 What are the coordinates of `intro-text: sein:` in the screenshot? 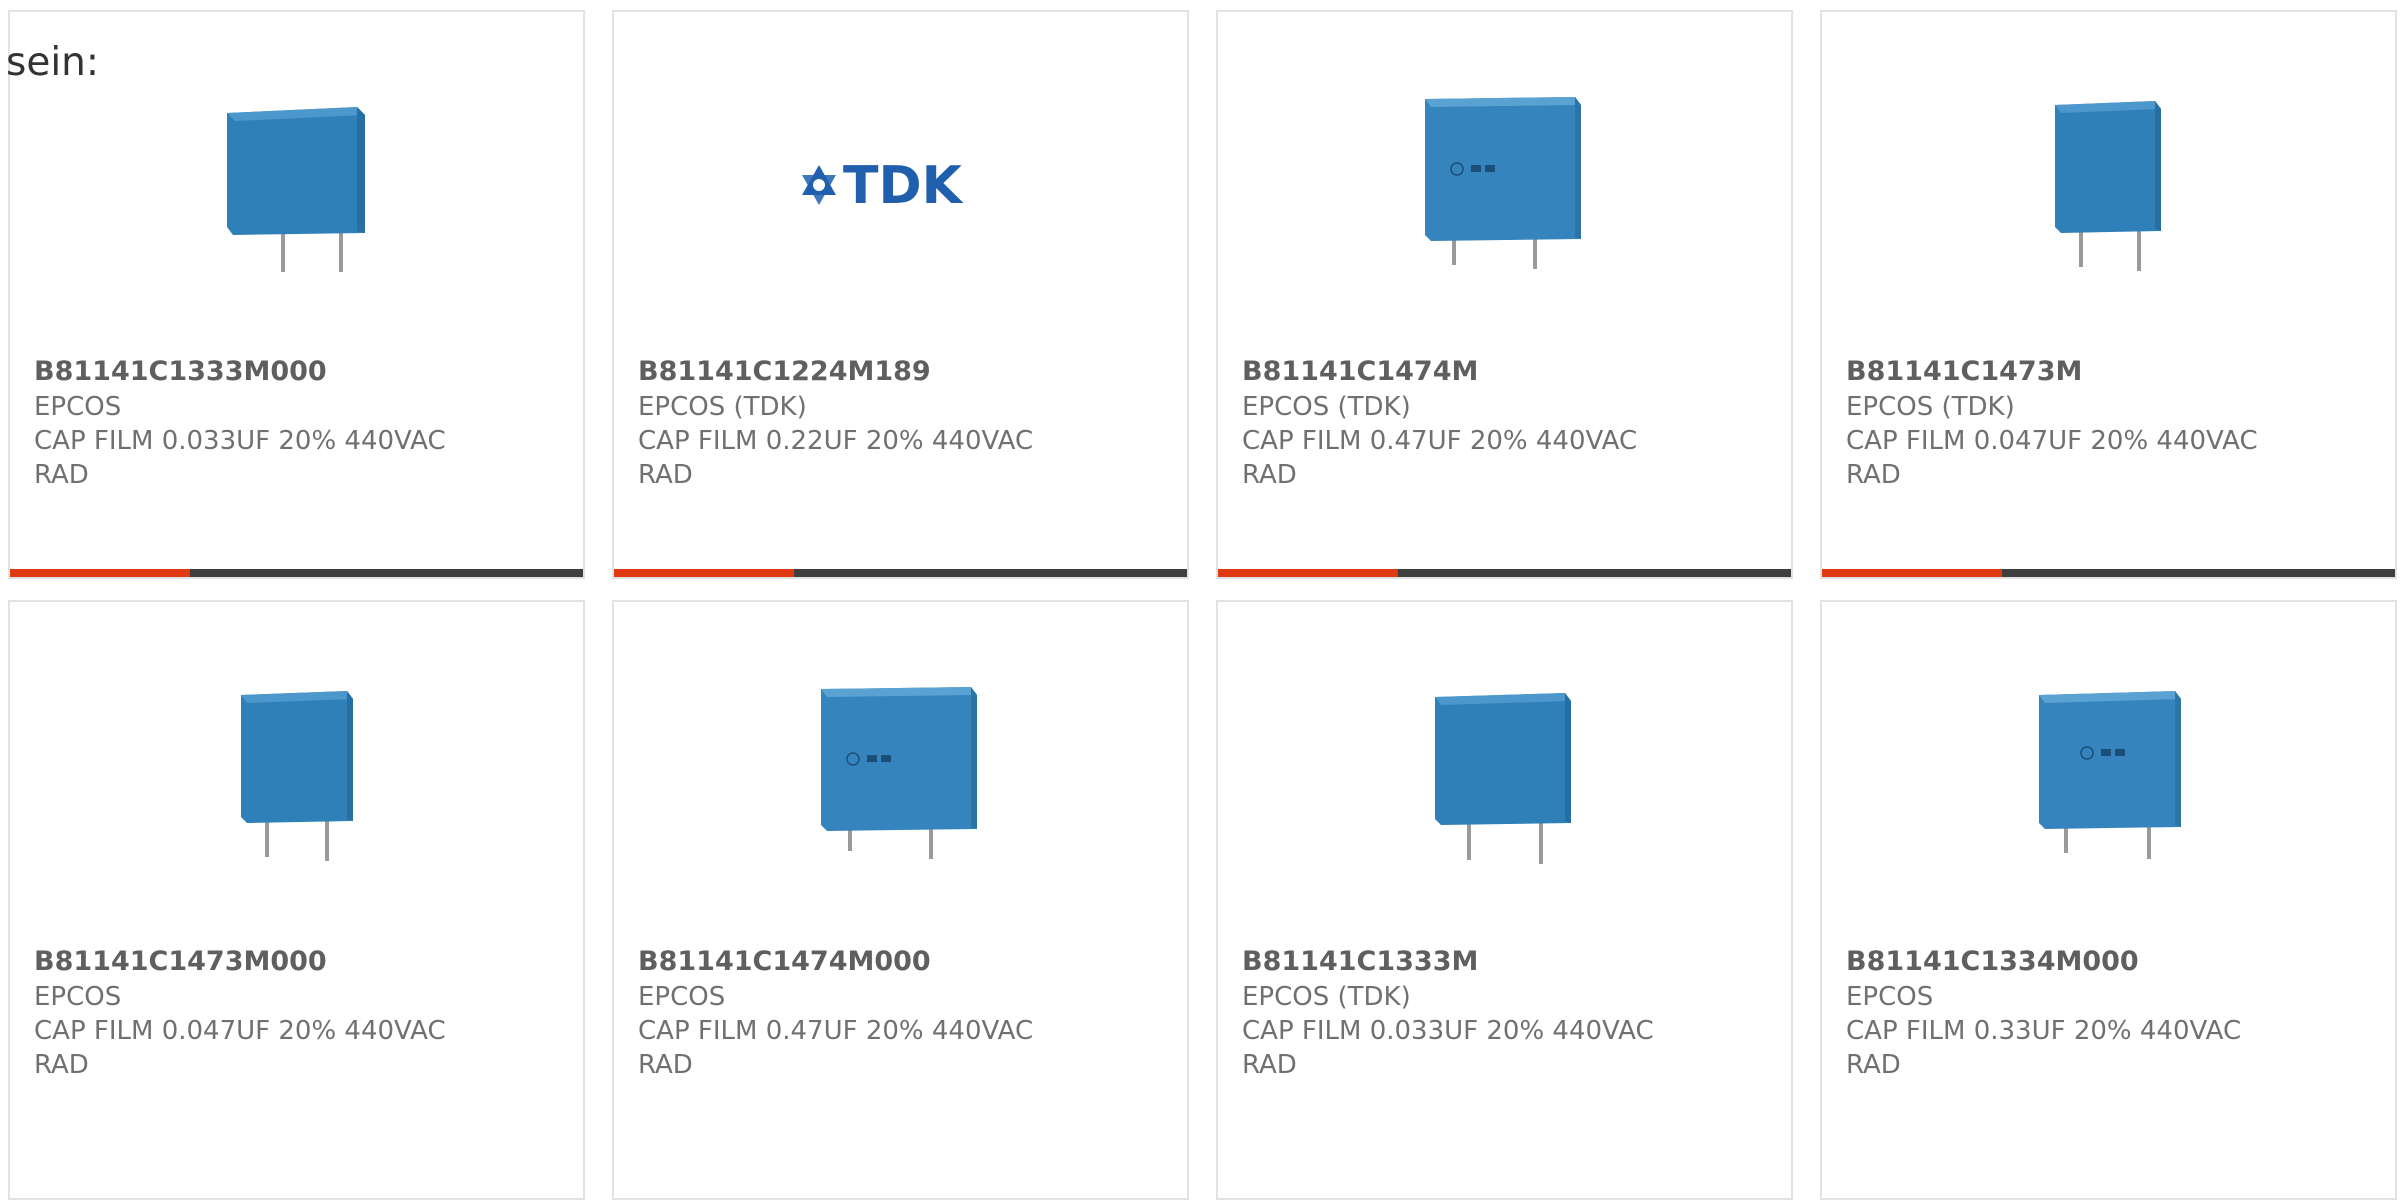 It's located at (53, 62).